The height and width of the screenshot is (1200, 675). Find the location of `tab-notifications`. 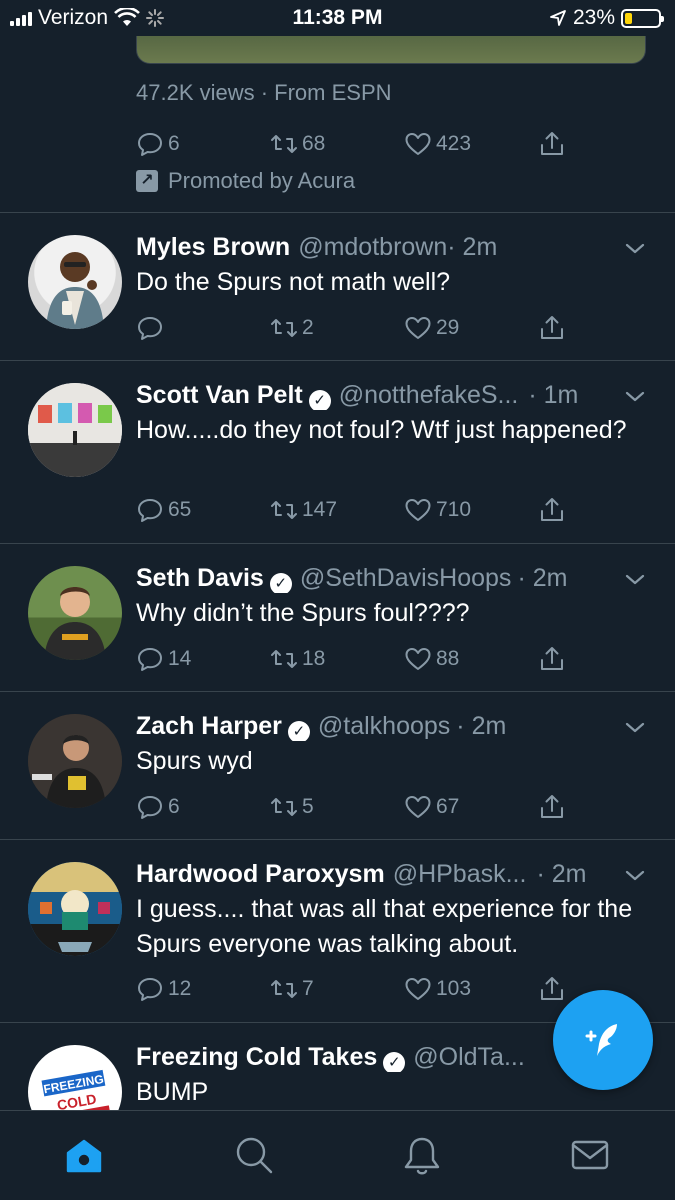

tab-notifications is located at coordinates (422, 1155).